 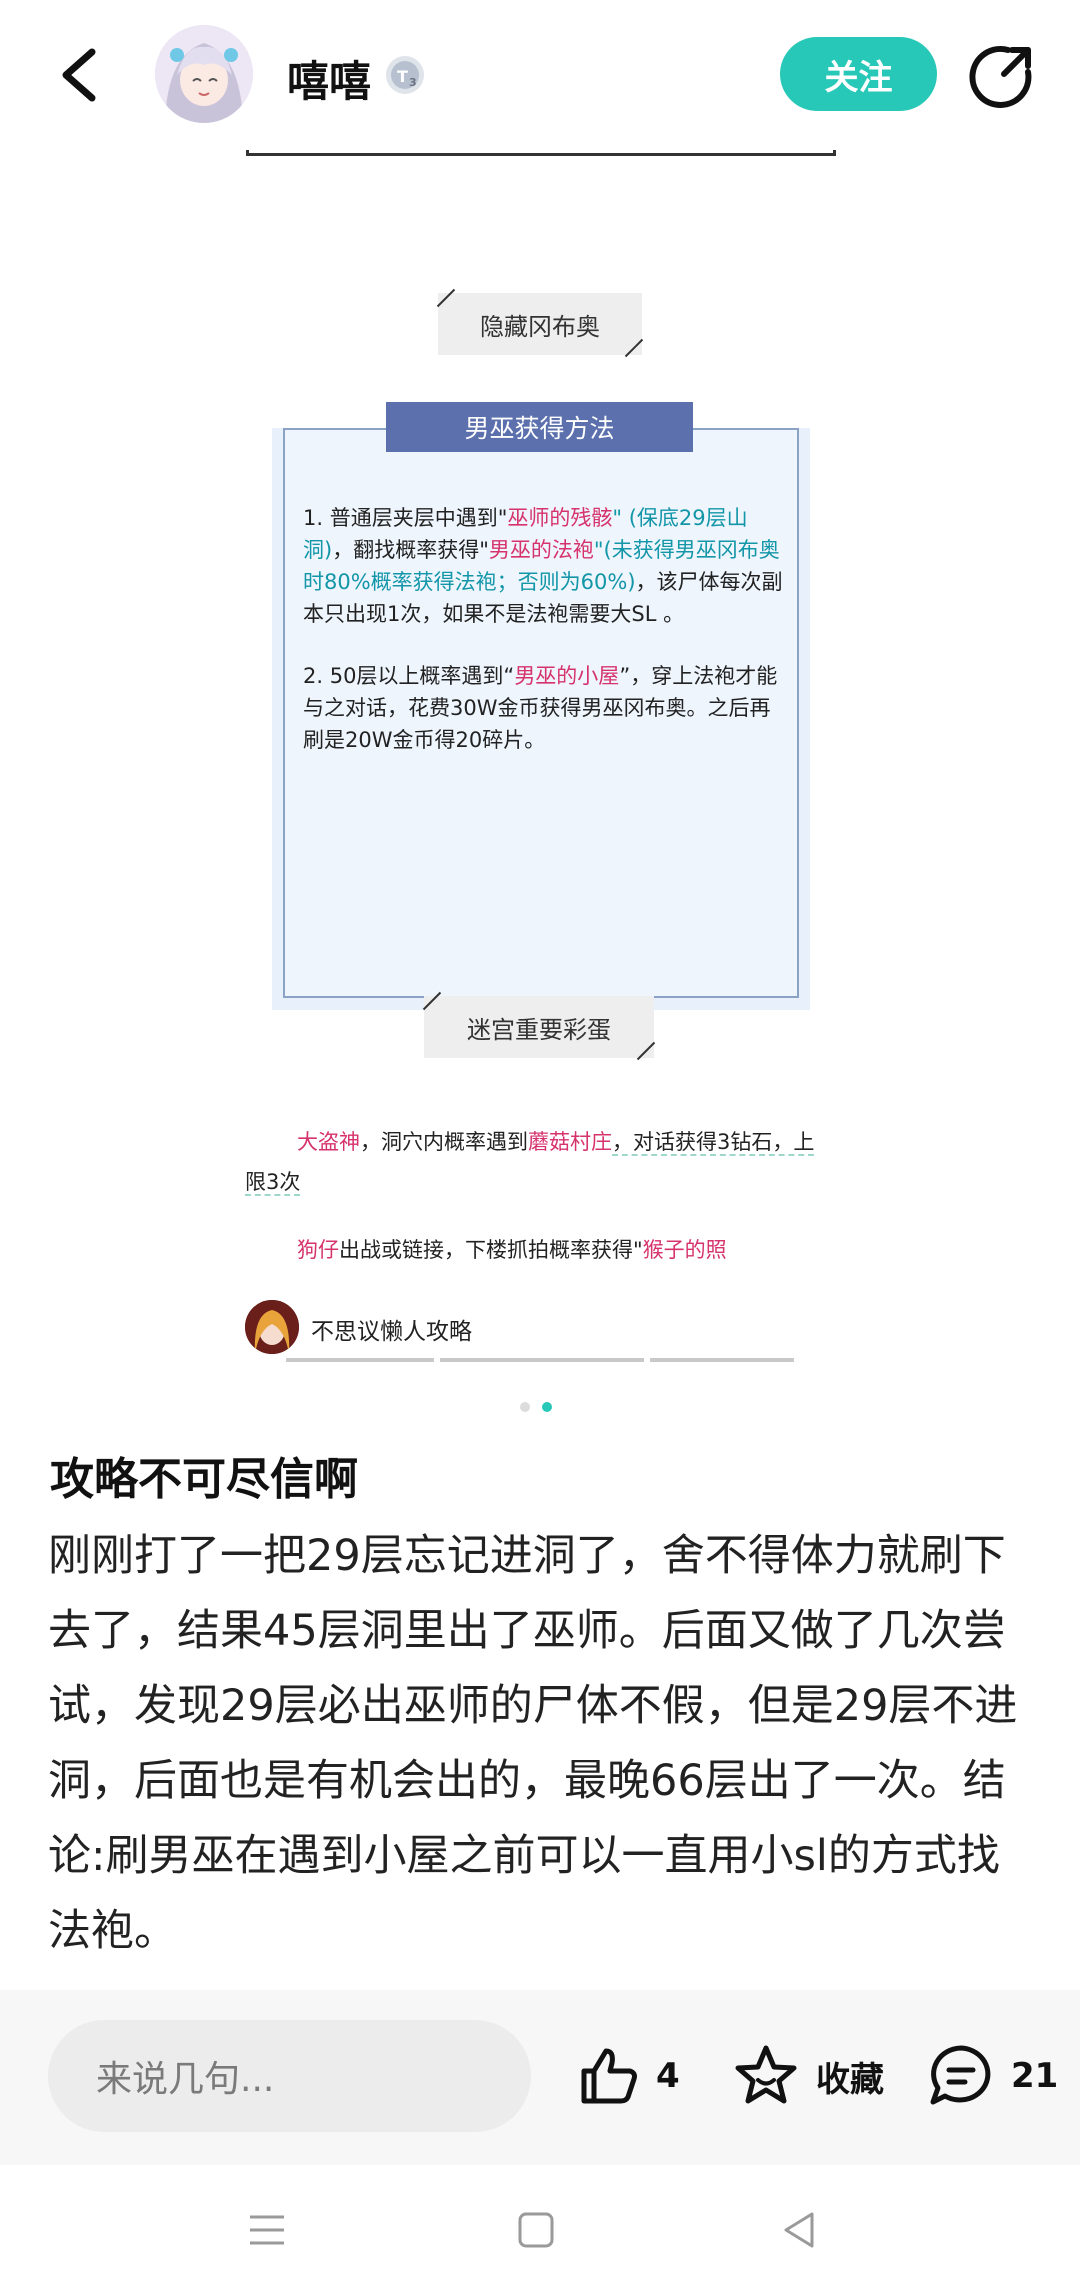 I want to click on carousel-indicator, so click(x=540, y=1406).